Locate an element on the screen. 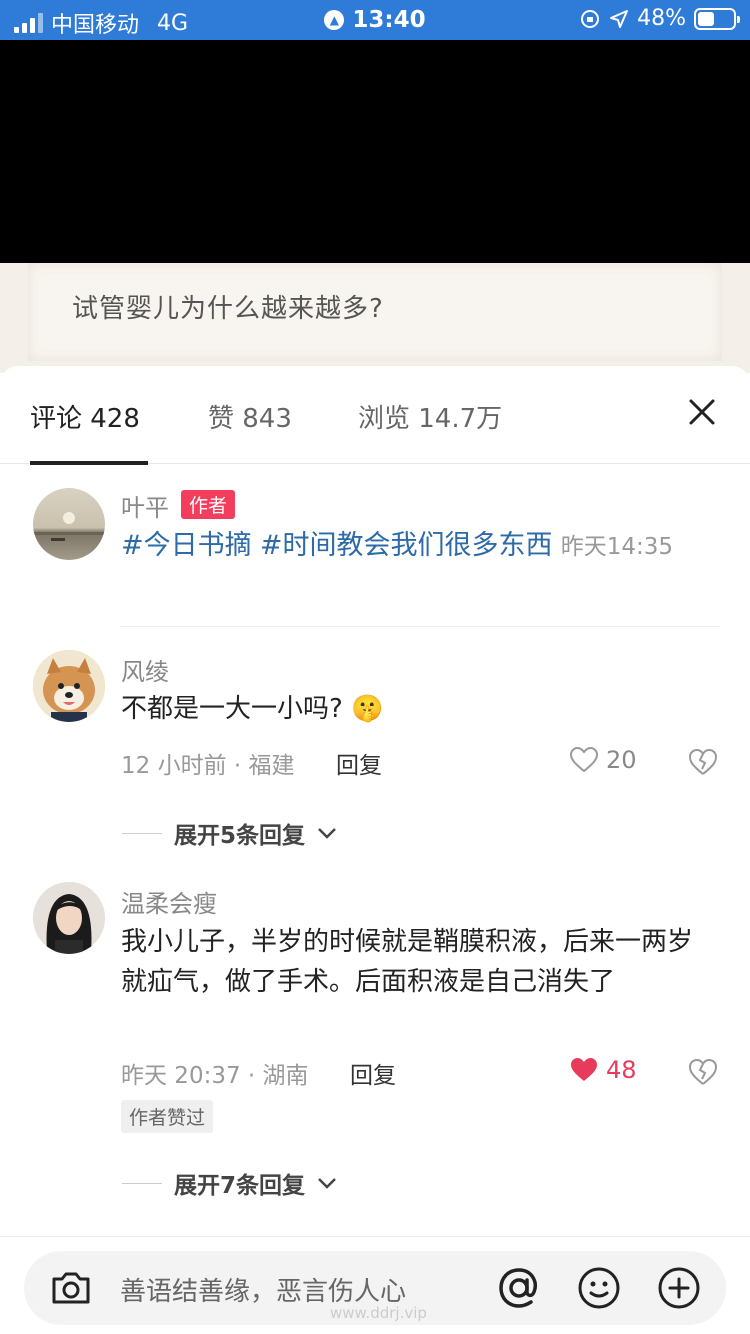  comment-tabs: 评论 428 赞 843 浏览 14.7万 is located at coordinates (375, 415).